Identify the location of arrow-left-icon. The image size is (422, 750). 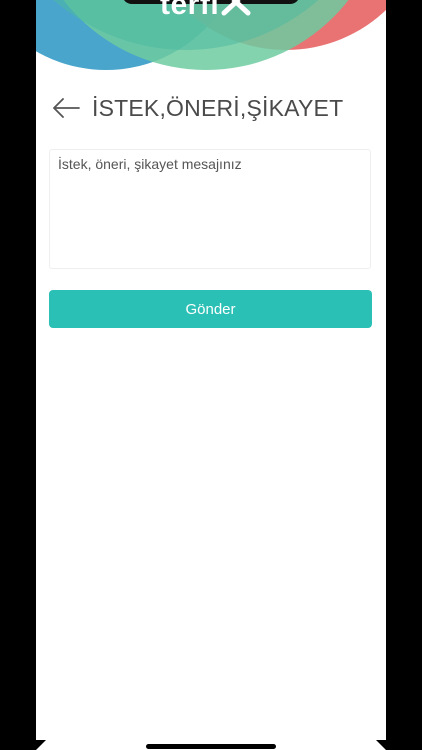
(66, 108).